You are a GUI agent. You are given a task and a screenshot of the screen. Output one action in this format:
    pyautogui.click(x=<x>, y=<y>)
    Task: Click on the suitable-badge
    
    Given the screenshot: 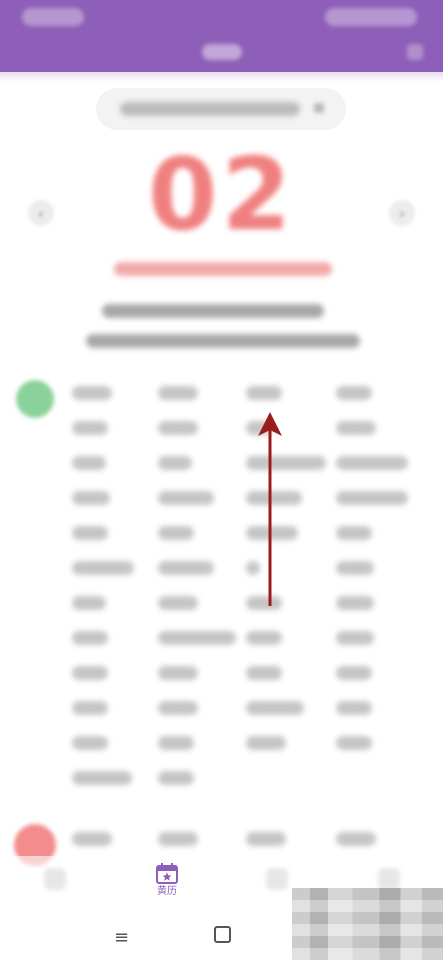 What is the action you would take?
    pyautogui.click(x=35, y=399)
    